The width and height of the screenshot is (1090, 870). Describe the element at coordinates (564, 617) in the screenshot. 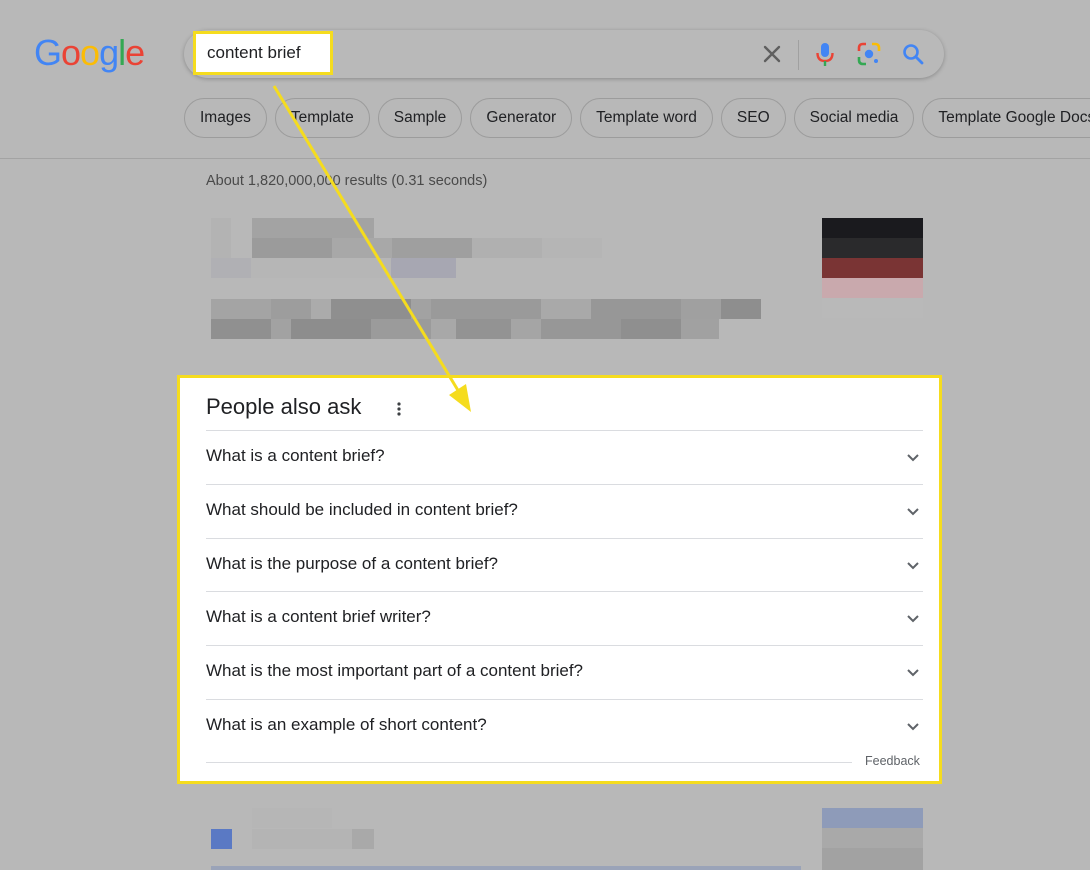

I see `paa-question-row: What is a content brief writer?` at that location.